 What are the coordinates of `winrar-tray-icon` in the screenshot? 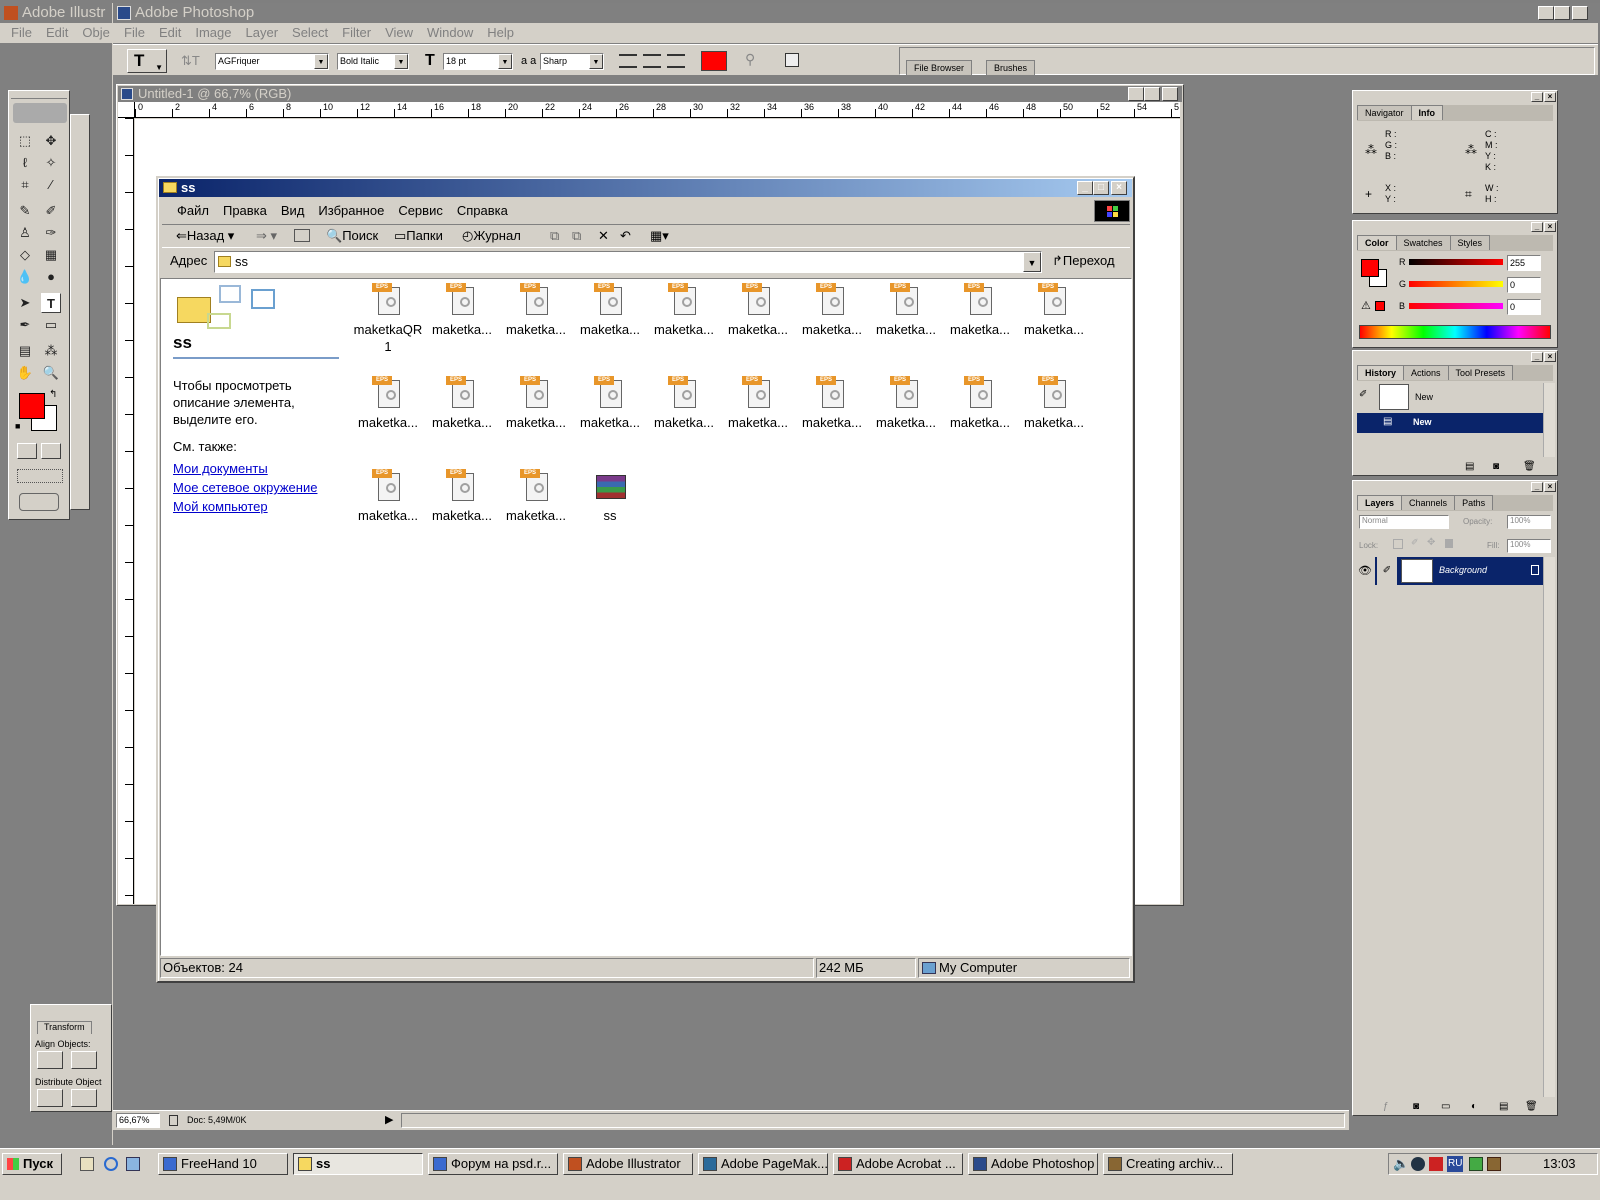 It's located at (1494, 1164).